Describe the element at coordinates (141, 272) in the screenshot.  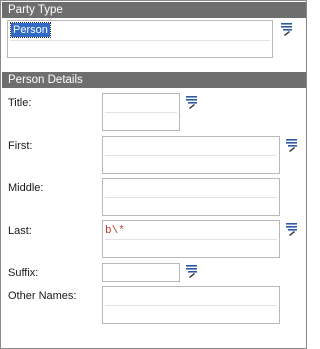
I see `suffix-field` at that location.